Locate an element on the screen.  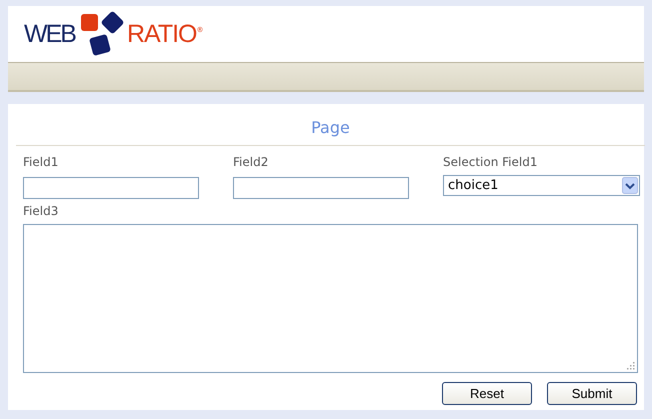
logo-text: WEB is located at coordinates (49, 34).